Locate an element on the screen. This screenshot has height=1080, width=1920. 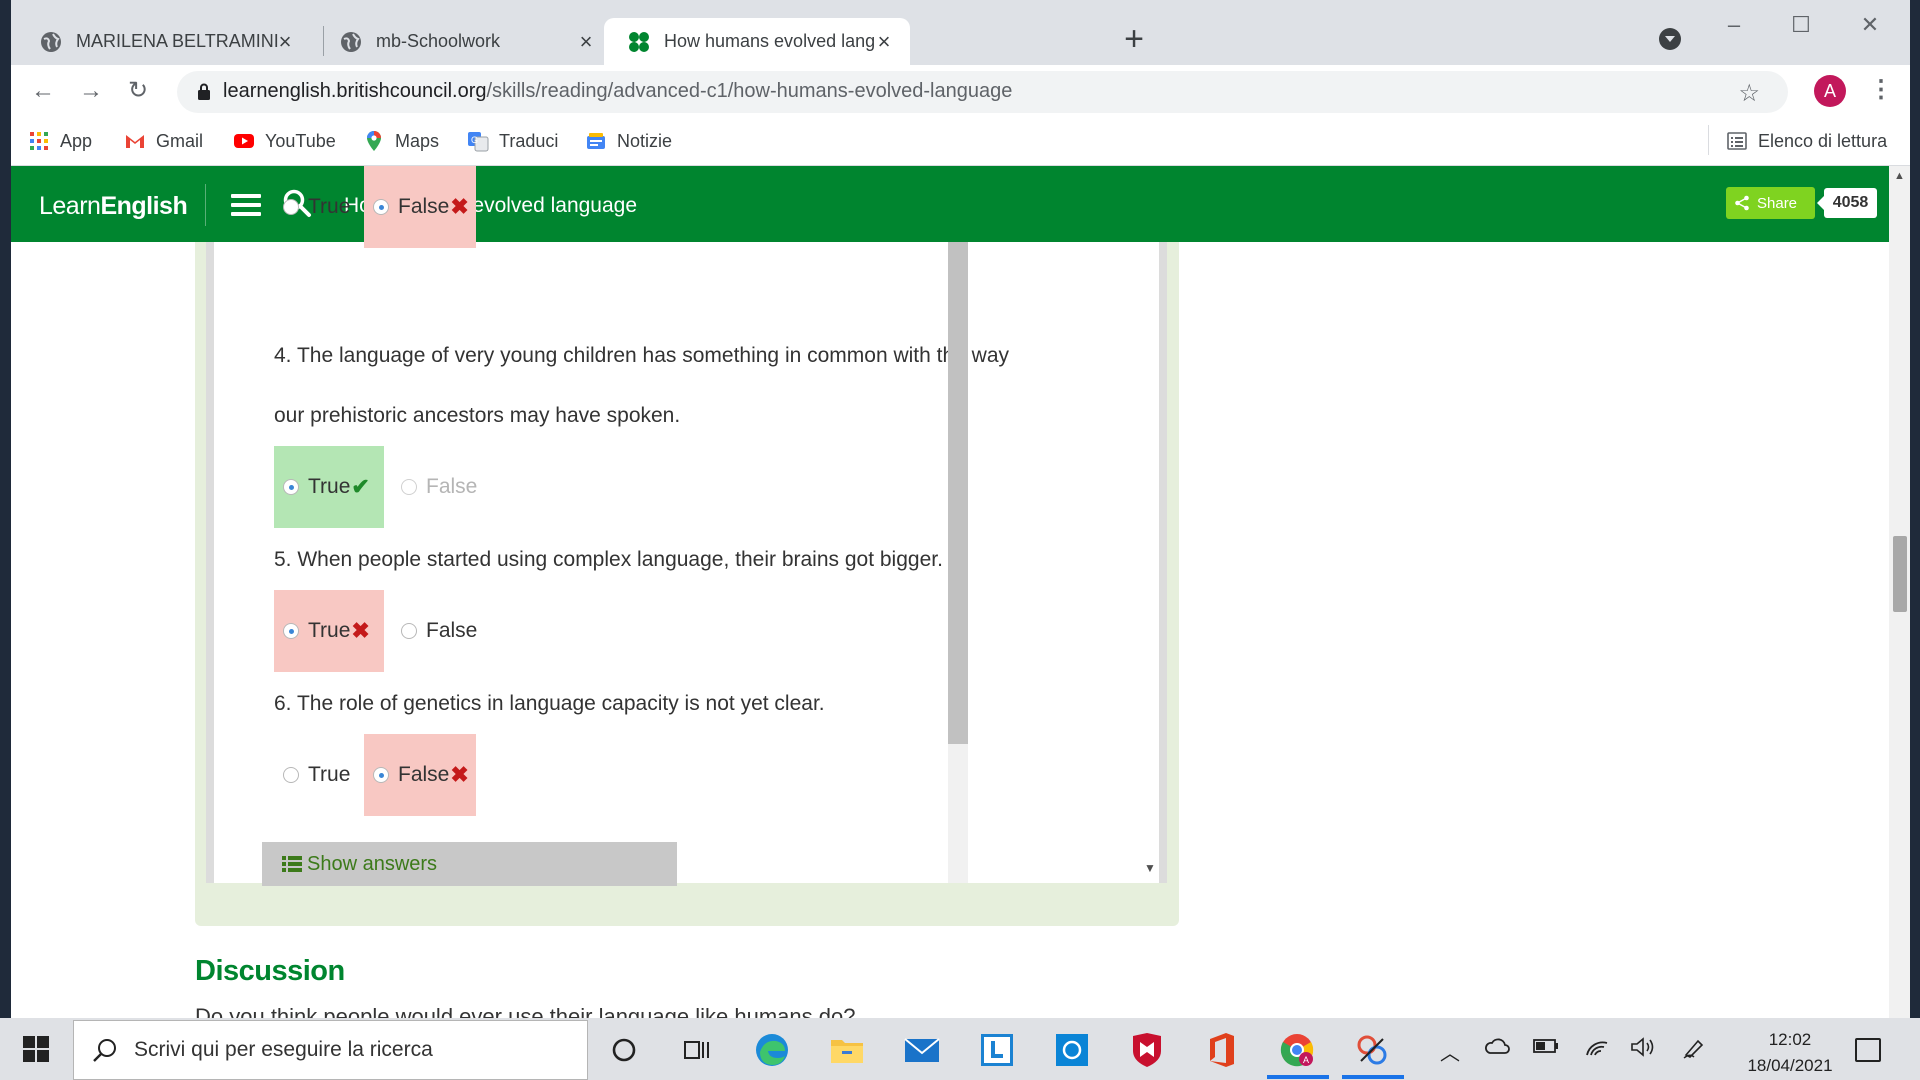
wrong-x-icon: ✖ is located at coordinates (459, 206).